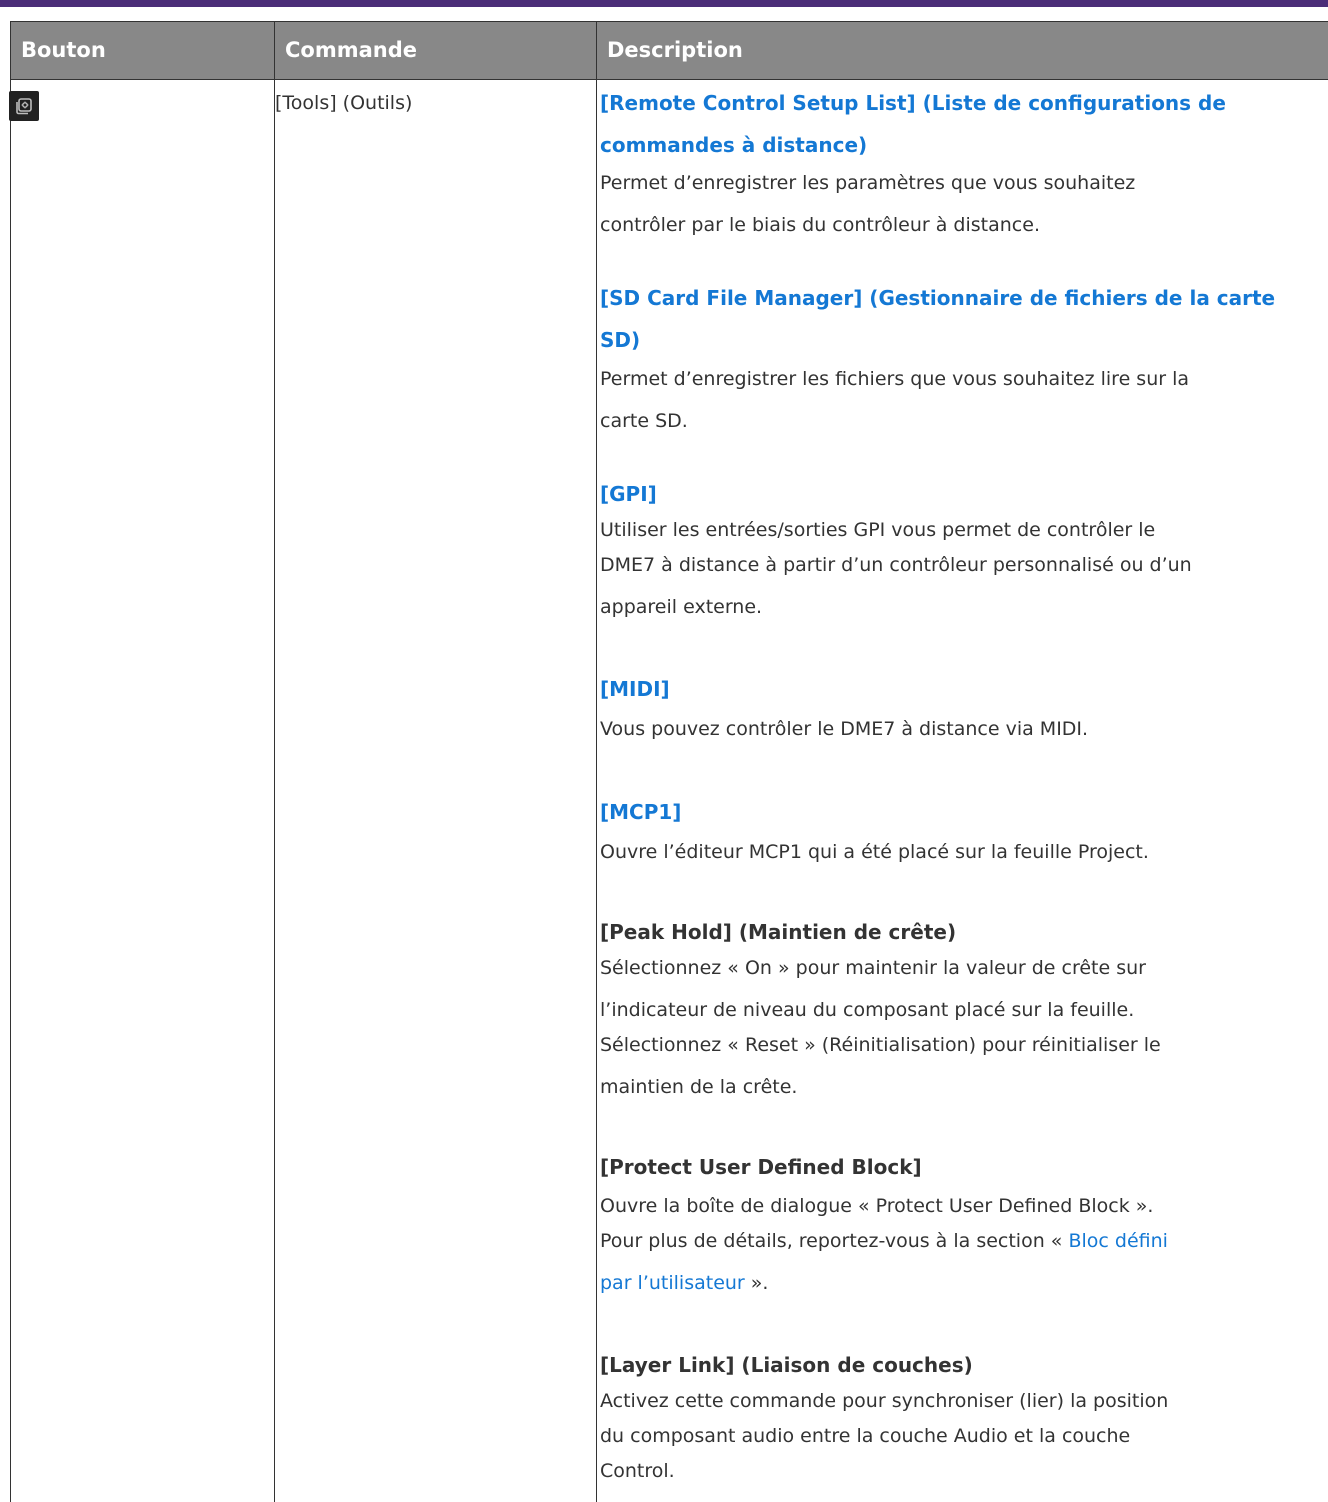 The image size is (1328, 1502). I want to click on link-gpi: [GPI], so click(628, 494).